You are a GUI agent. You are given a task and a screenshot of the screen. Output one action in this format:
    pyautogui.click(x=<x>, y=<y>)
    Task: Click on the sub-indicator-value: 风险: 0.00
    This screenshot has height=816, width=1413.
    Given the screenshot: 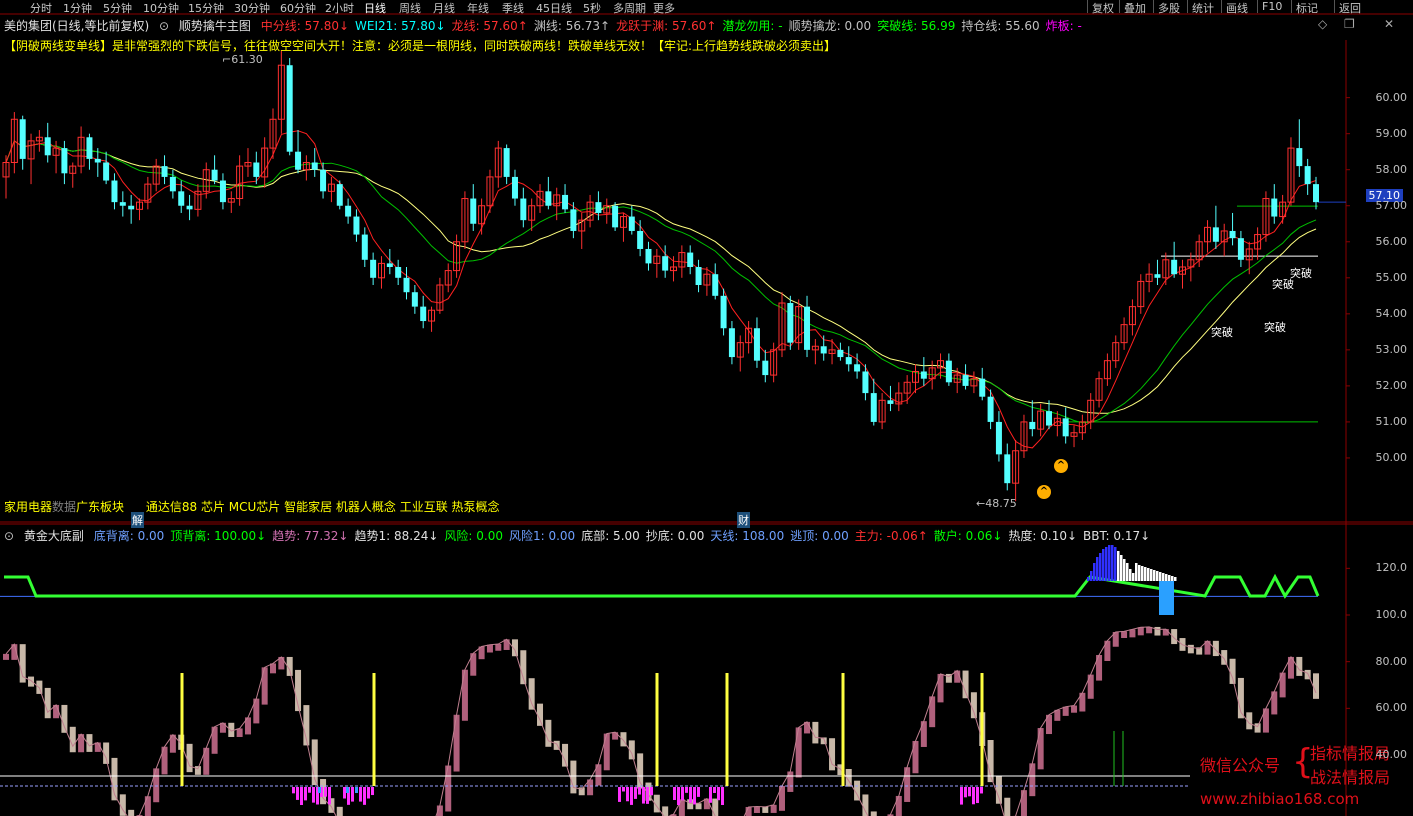 What is the action you would take?
    pyautogui.click(x=473, y=536)
    